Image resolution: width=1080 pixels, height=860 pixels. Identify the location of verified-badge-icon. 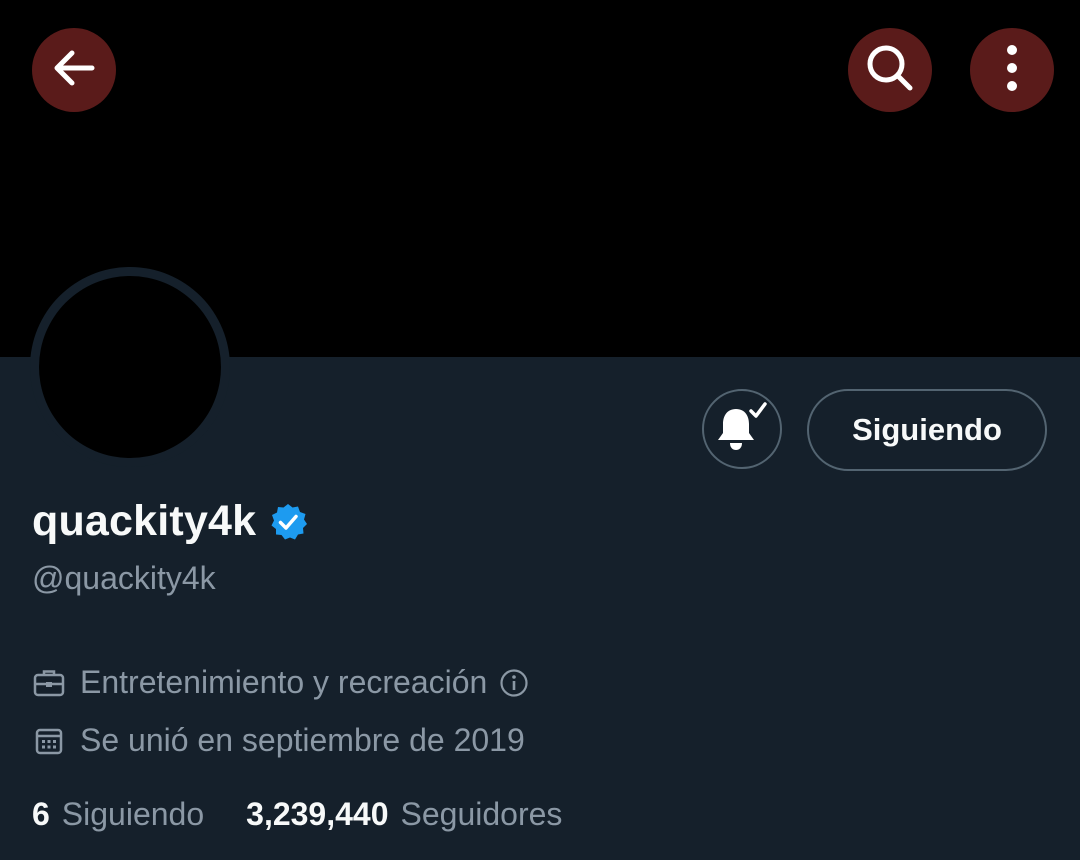
(288, 522).